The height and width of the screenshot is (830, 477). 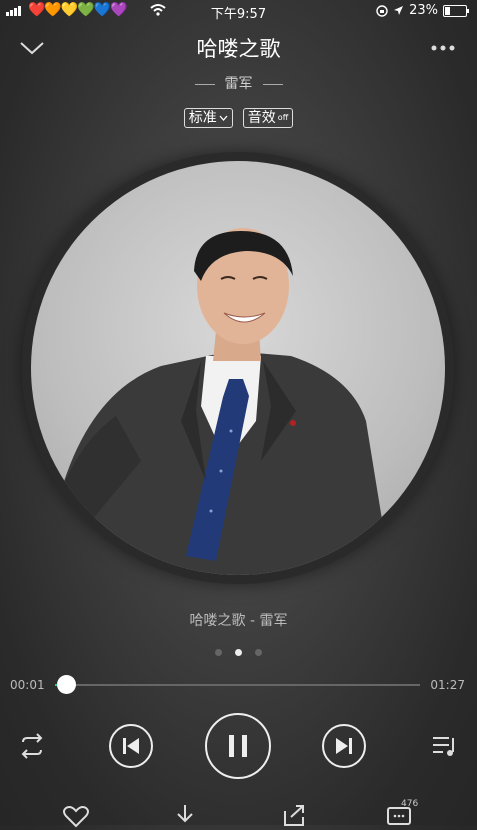 I want to click on rotation-lock-icon, so click(x=382, y=10).